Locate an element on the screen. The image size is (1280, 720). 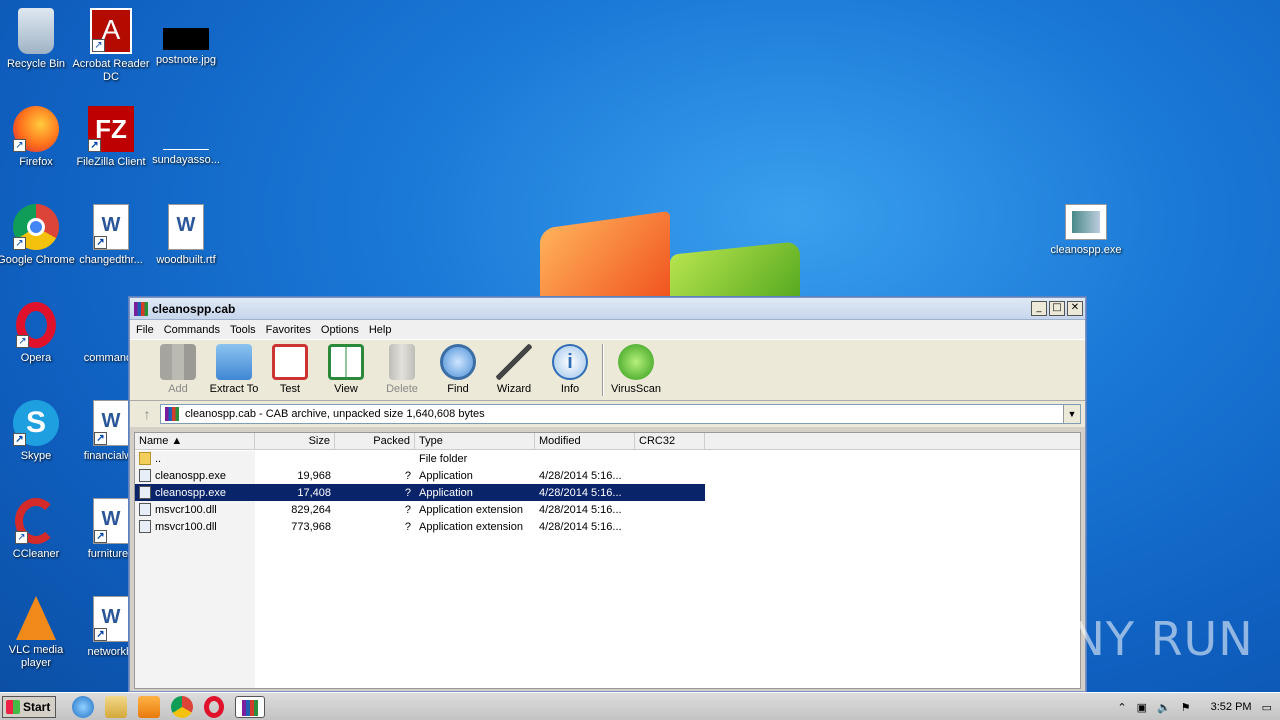
chrome-taskbar-icon is located at coordinates (182, 706).